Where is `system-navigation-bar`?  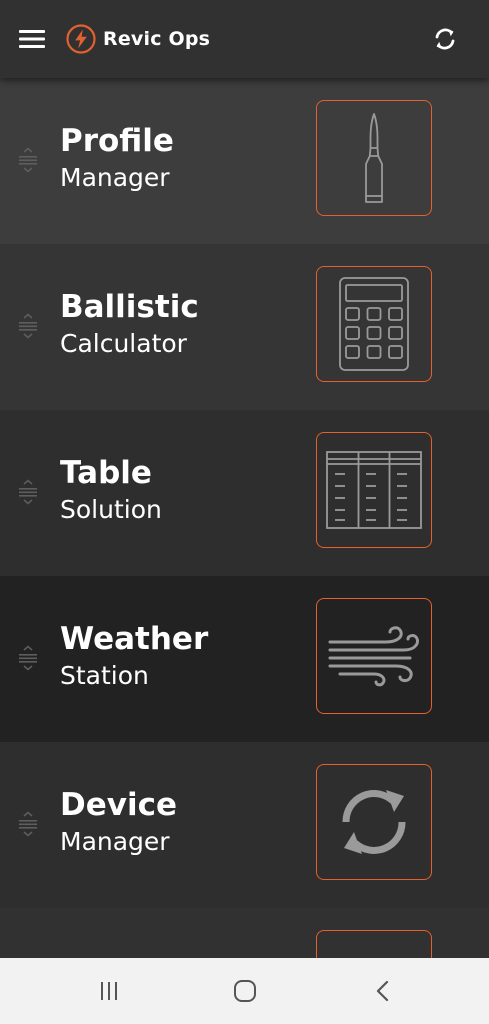 system-navigation-bar is located at coordinates (244, 991).